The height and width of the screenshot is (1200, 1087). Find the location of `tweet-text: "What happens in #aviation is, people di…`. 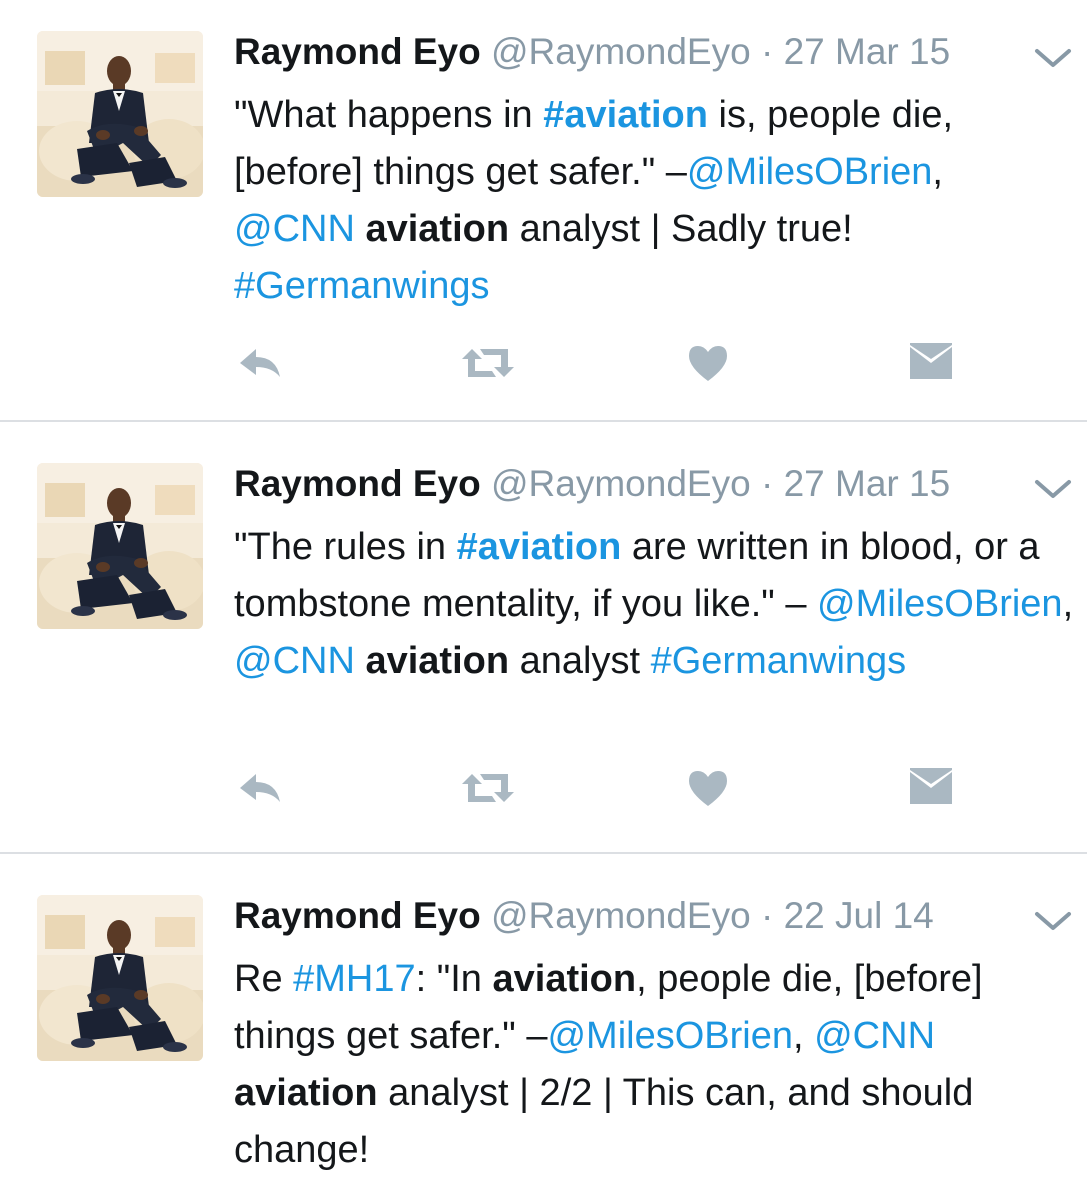

tweet-text: "What happens in #aviation is, people di… is located at coordinates (654, 201).